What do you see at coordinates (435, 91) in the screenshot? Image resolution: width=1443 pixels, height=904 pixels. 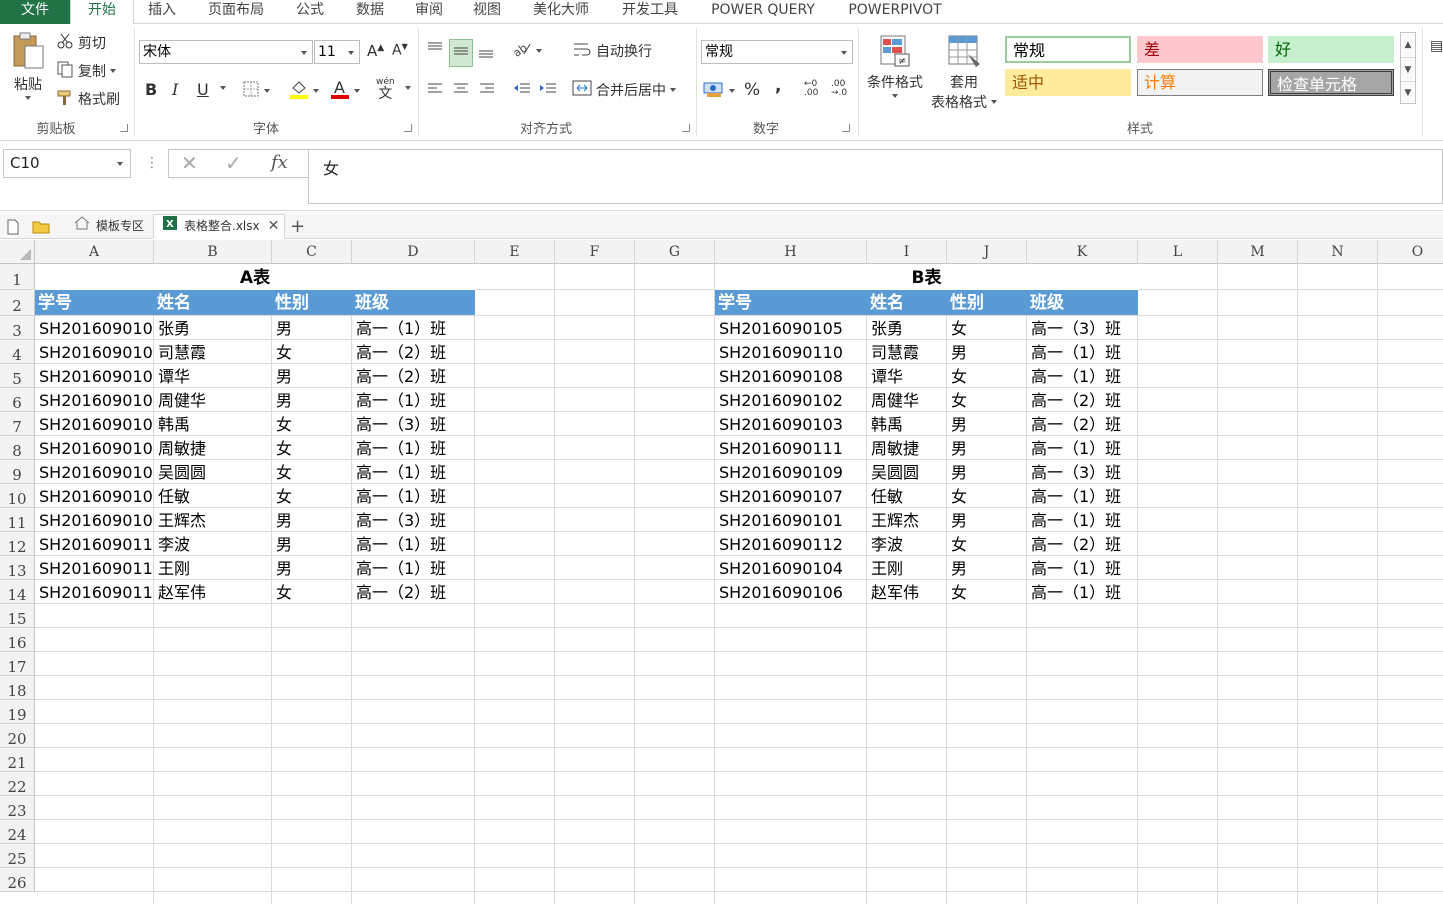 I see `align-left-button` at bounding box center [435, 91].